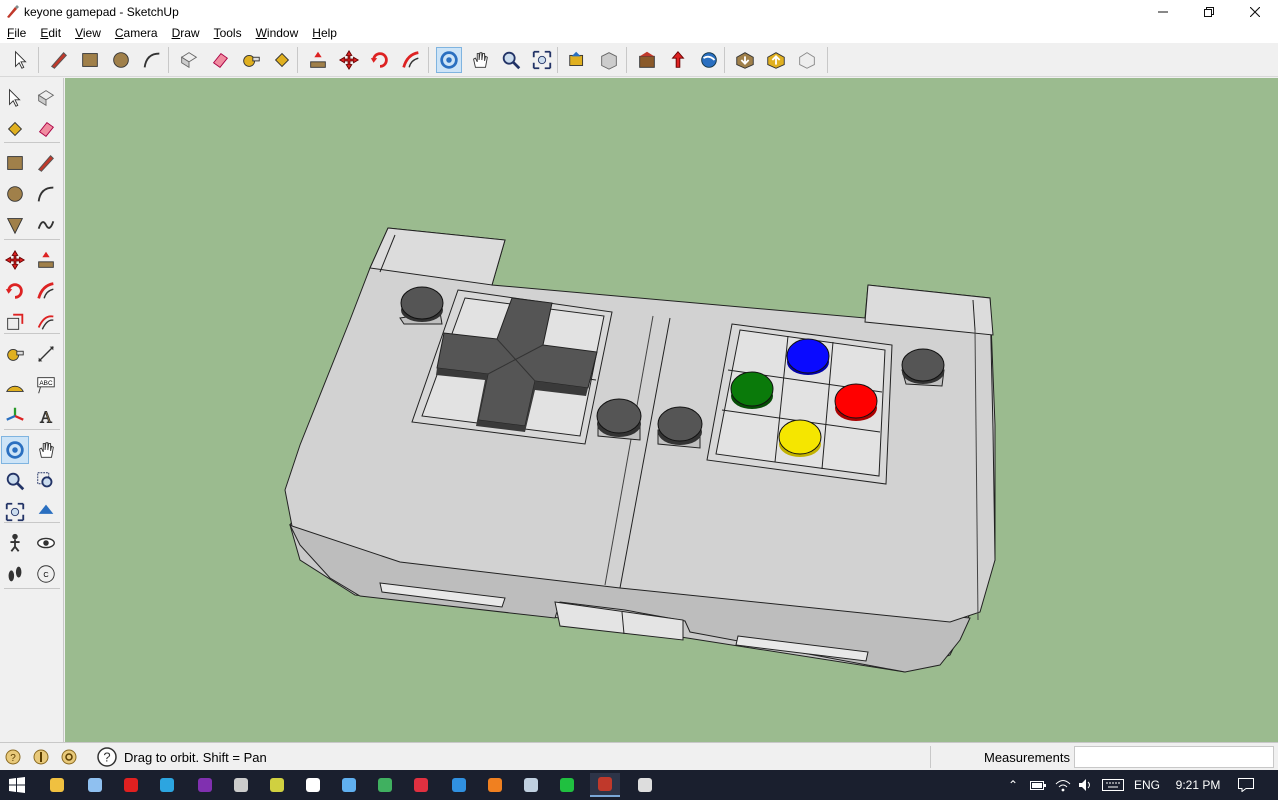 The height and width of the screenshot is (800, 1278). Describe the element at coordinates (46, 416) in the screenshot. I see `tool-3d-text-button: A` at that location.